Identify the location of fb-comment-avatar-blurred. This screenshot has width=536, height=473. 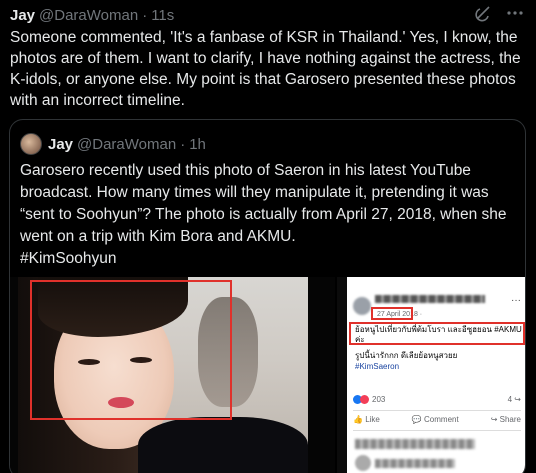
(363, 463).